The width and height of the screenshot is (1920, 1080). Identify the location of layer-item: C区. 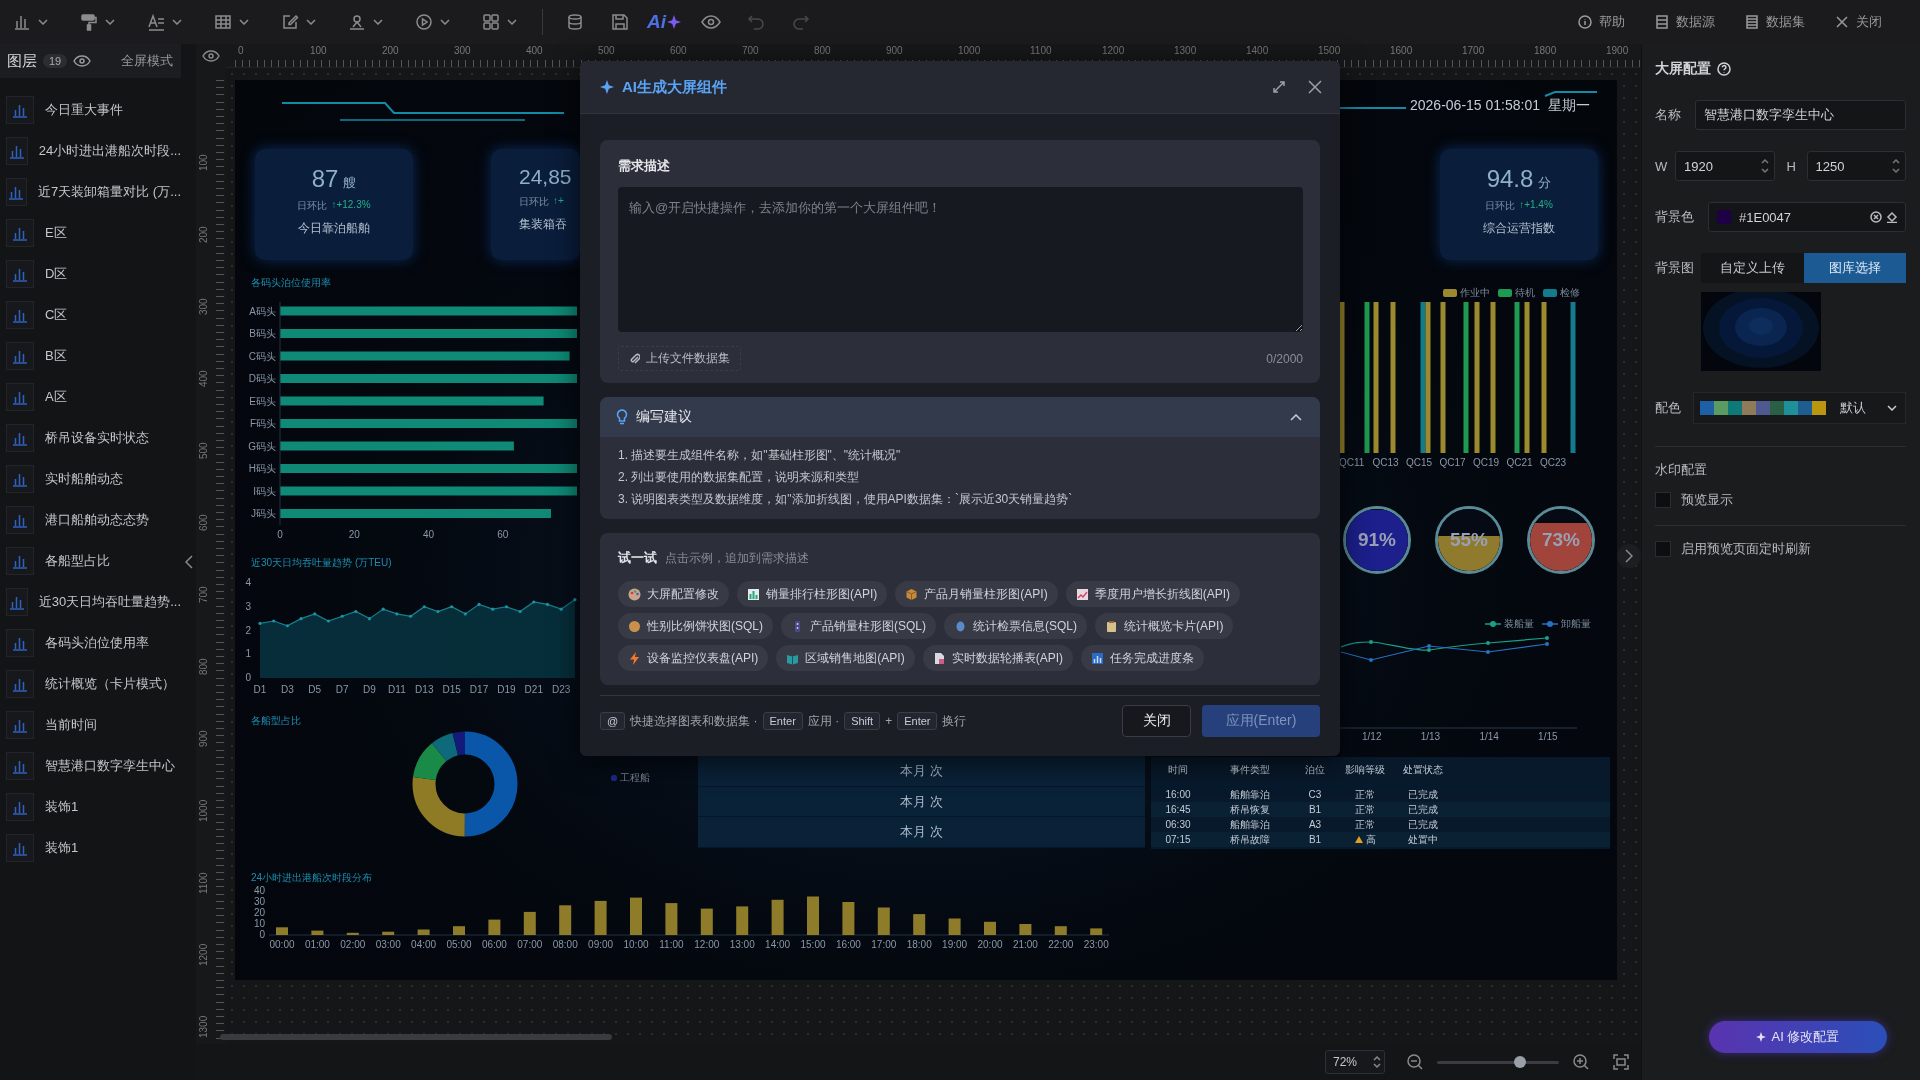
(90, 314).